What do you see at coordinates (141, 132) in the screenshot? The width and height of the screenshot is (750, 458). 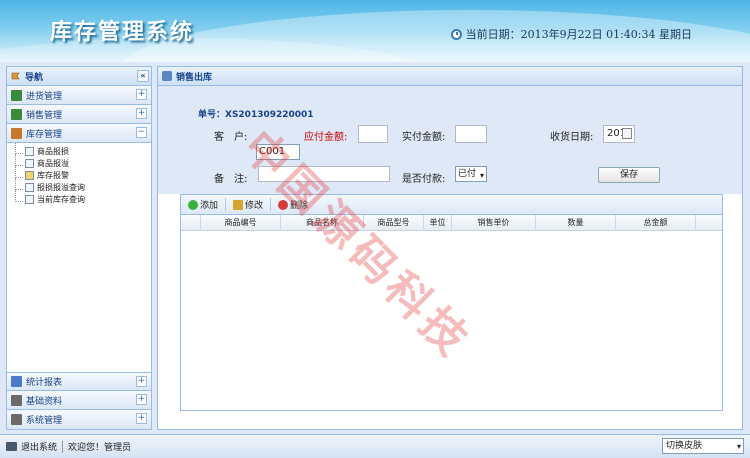 I see `collapse-icon: −` at bounding box center [141, 132].